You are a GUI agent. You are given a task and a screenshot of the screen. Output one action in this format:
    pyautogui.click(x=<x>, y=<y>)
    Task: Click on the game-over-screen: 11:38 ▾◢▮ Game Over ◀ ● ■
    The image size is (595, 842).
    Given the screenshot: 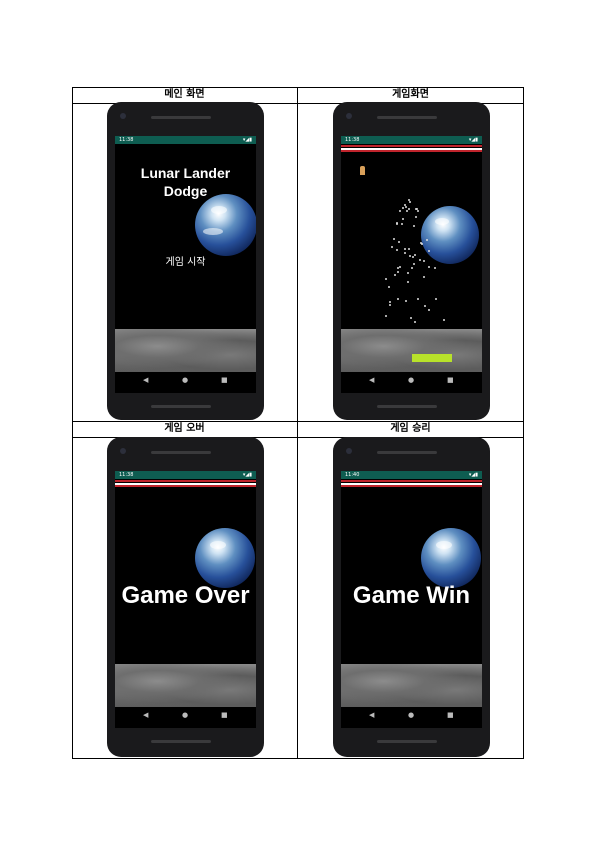 What is the action you would take?
    pyautogui.click(x=185, y=599)
    